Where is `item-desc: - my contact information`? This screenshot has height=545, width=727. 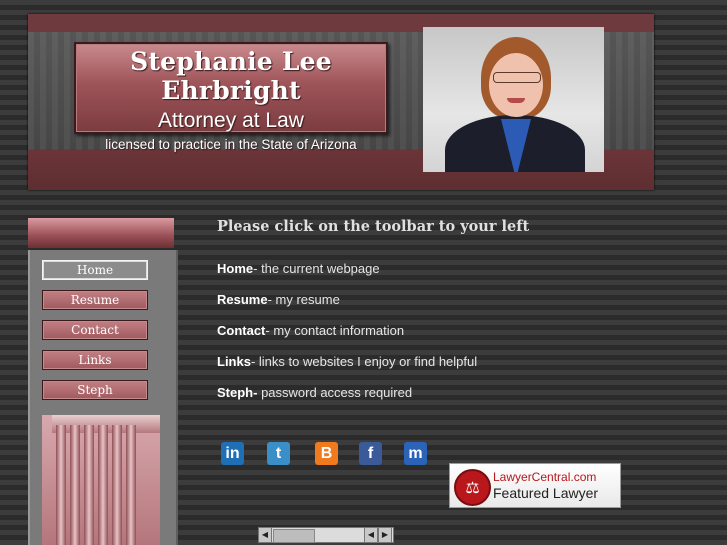
item-desc: - my contact information is located at coordinates (335, 330).